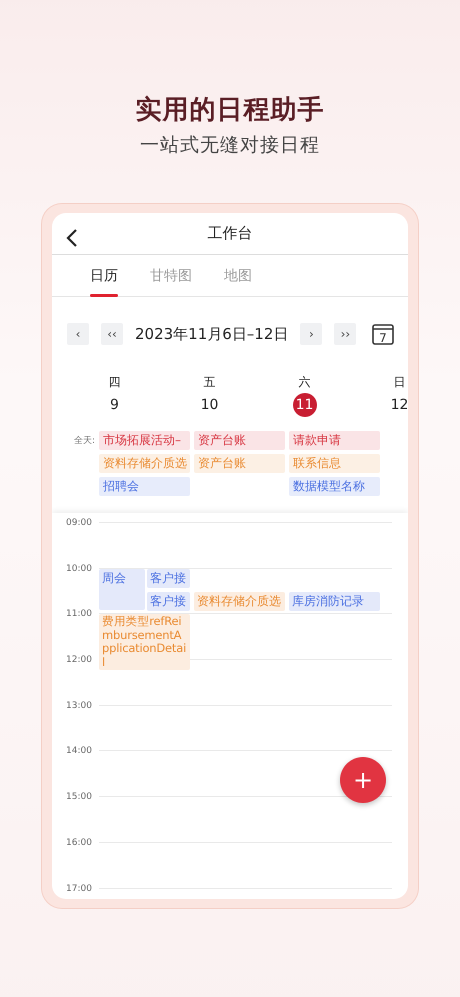  I want to click on tab: 地图, so click(238, 276).